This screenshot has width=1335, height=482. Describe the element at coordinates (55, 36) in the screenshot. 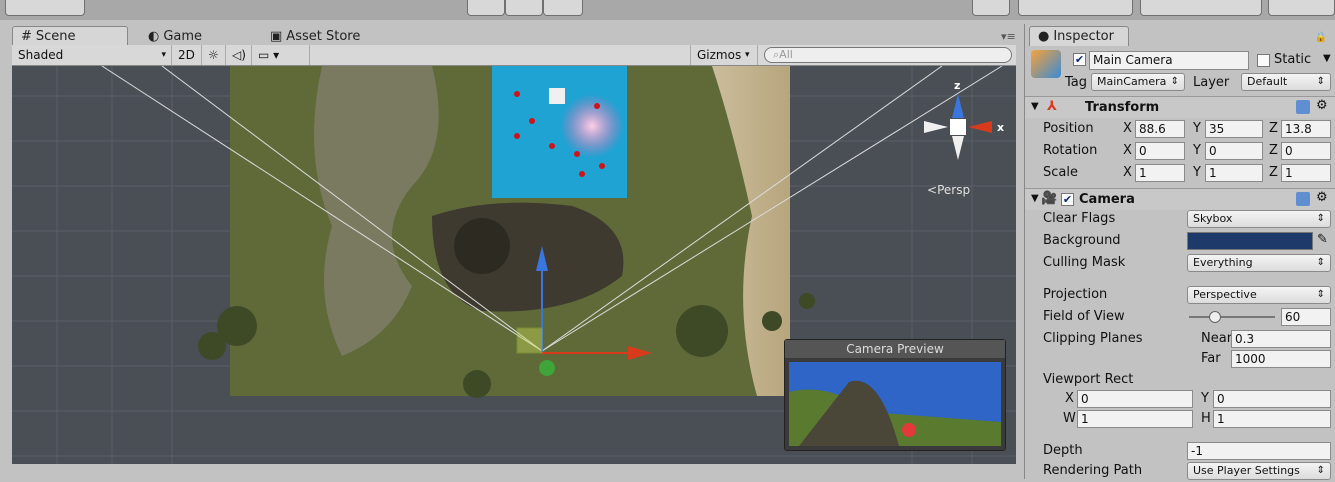

I see `tab-scene-label: Scene` at that location.